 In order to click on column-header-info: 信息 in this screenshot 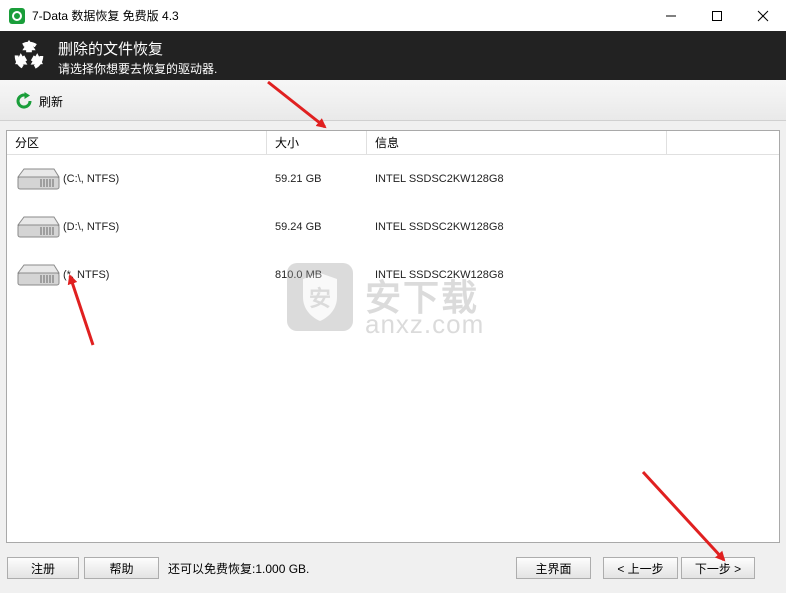, I will do `click(517, 143)`.